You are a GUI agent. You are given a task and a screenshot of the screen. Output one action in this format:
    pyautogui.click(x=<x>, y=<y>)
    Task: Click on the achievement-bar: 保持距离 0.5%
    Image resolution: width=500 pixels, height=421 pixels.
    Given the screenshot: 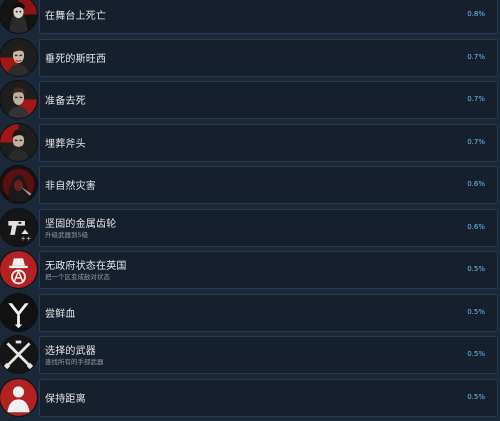 What is the action you would take?
    pyautogui.click(x=268, y=397)
    